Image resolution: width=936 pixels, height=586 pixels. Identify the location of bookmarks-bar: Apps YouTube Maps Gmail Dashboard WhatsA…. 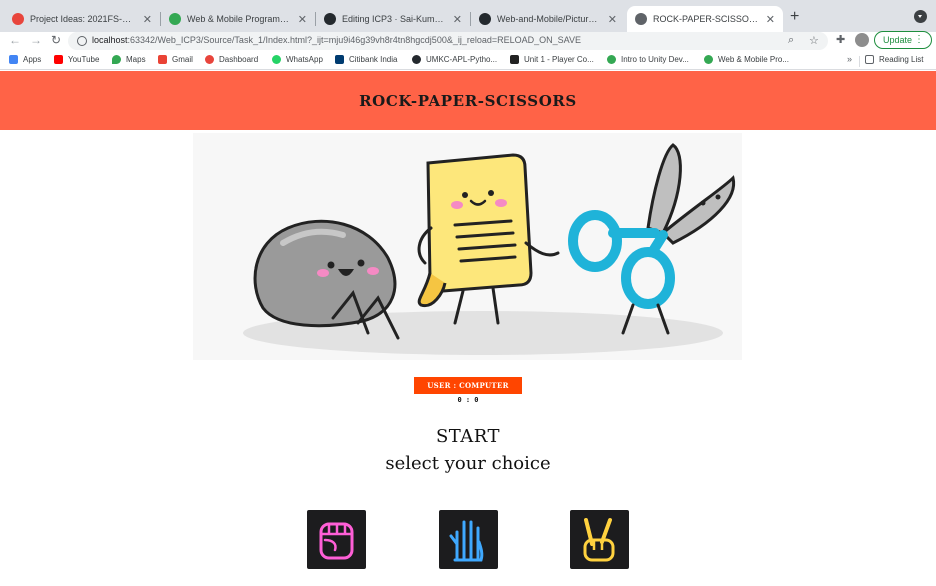
(468, 61).